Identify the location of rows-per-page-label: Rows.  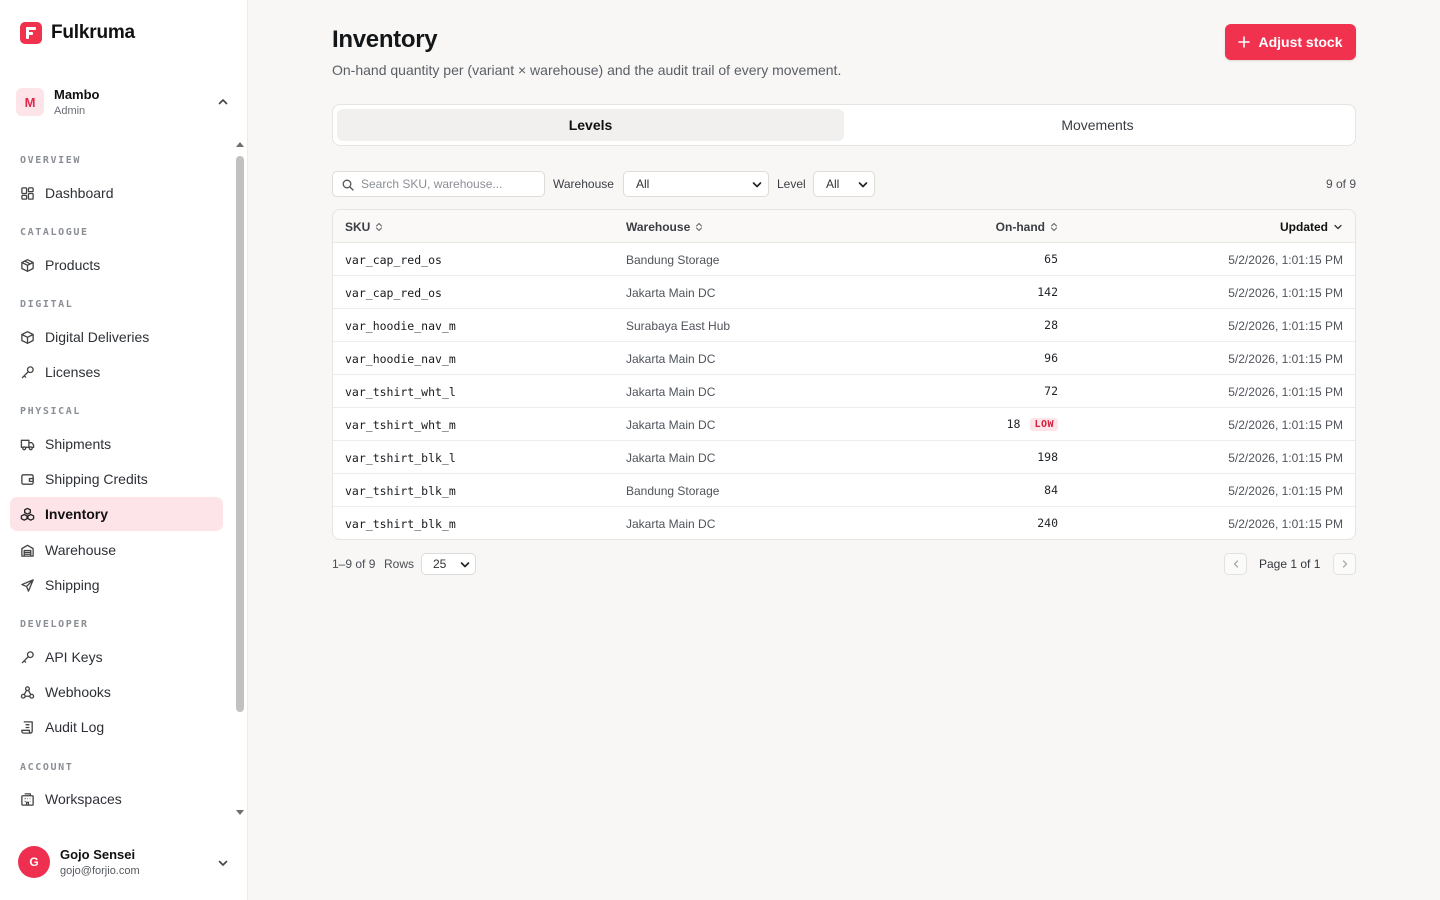
(399, 564).